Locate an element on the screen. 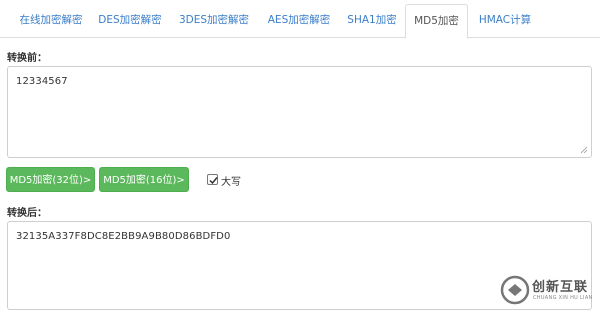 This screenshot has width=600, height=314. tab-3des: 3DES加密解密 is located at coordinates (214, 21).